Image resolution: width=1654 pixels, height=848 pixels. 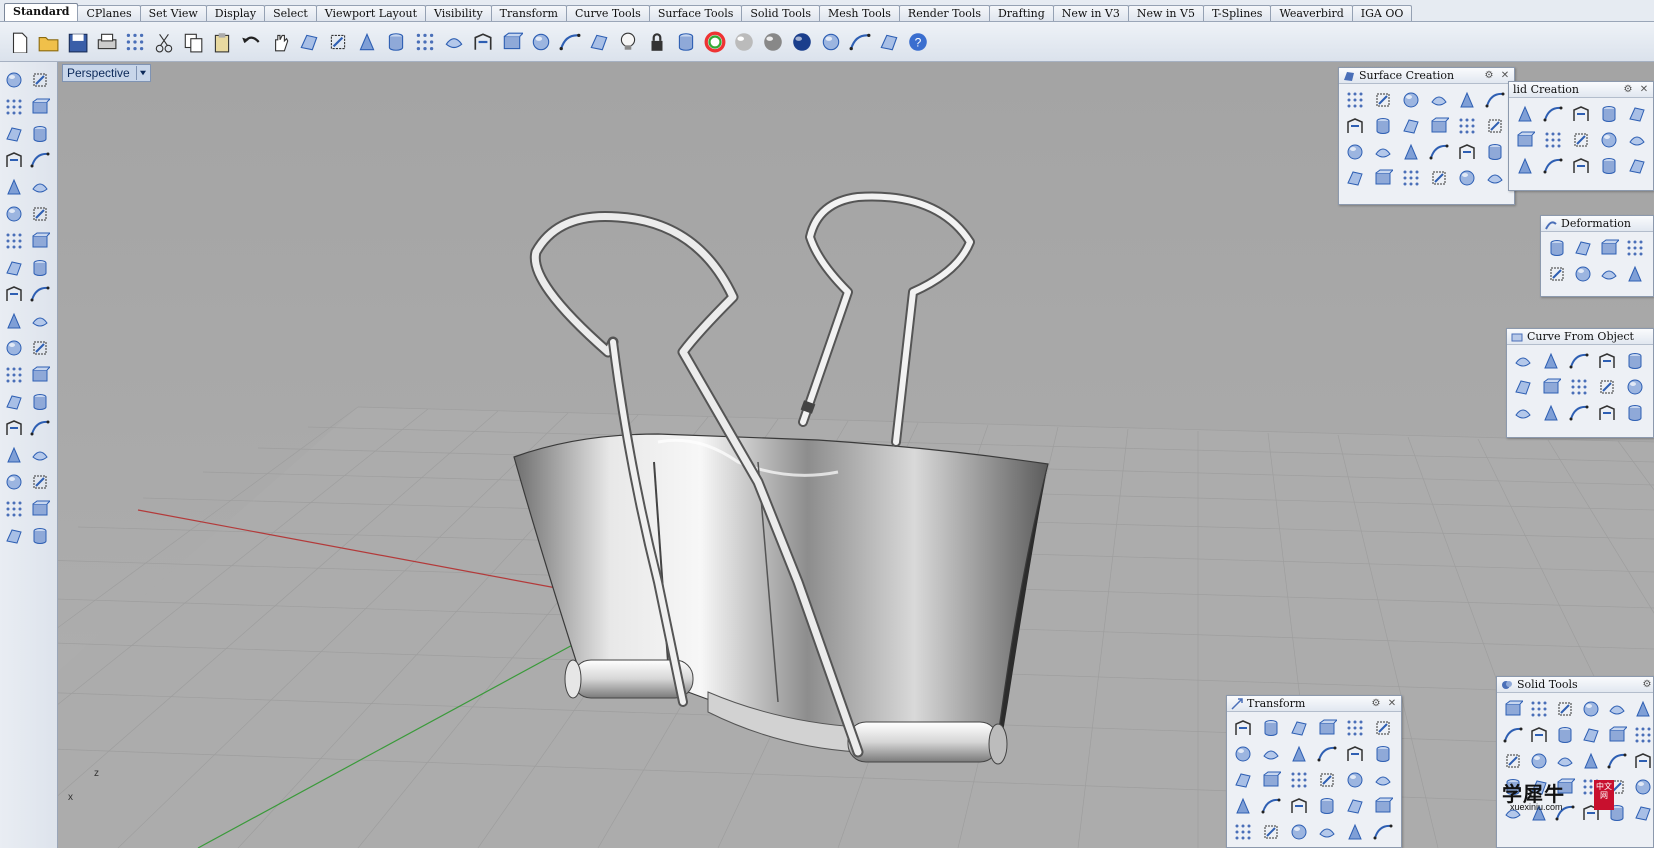 I want to click on grid-array-icon, so click(x=14, y=482).